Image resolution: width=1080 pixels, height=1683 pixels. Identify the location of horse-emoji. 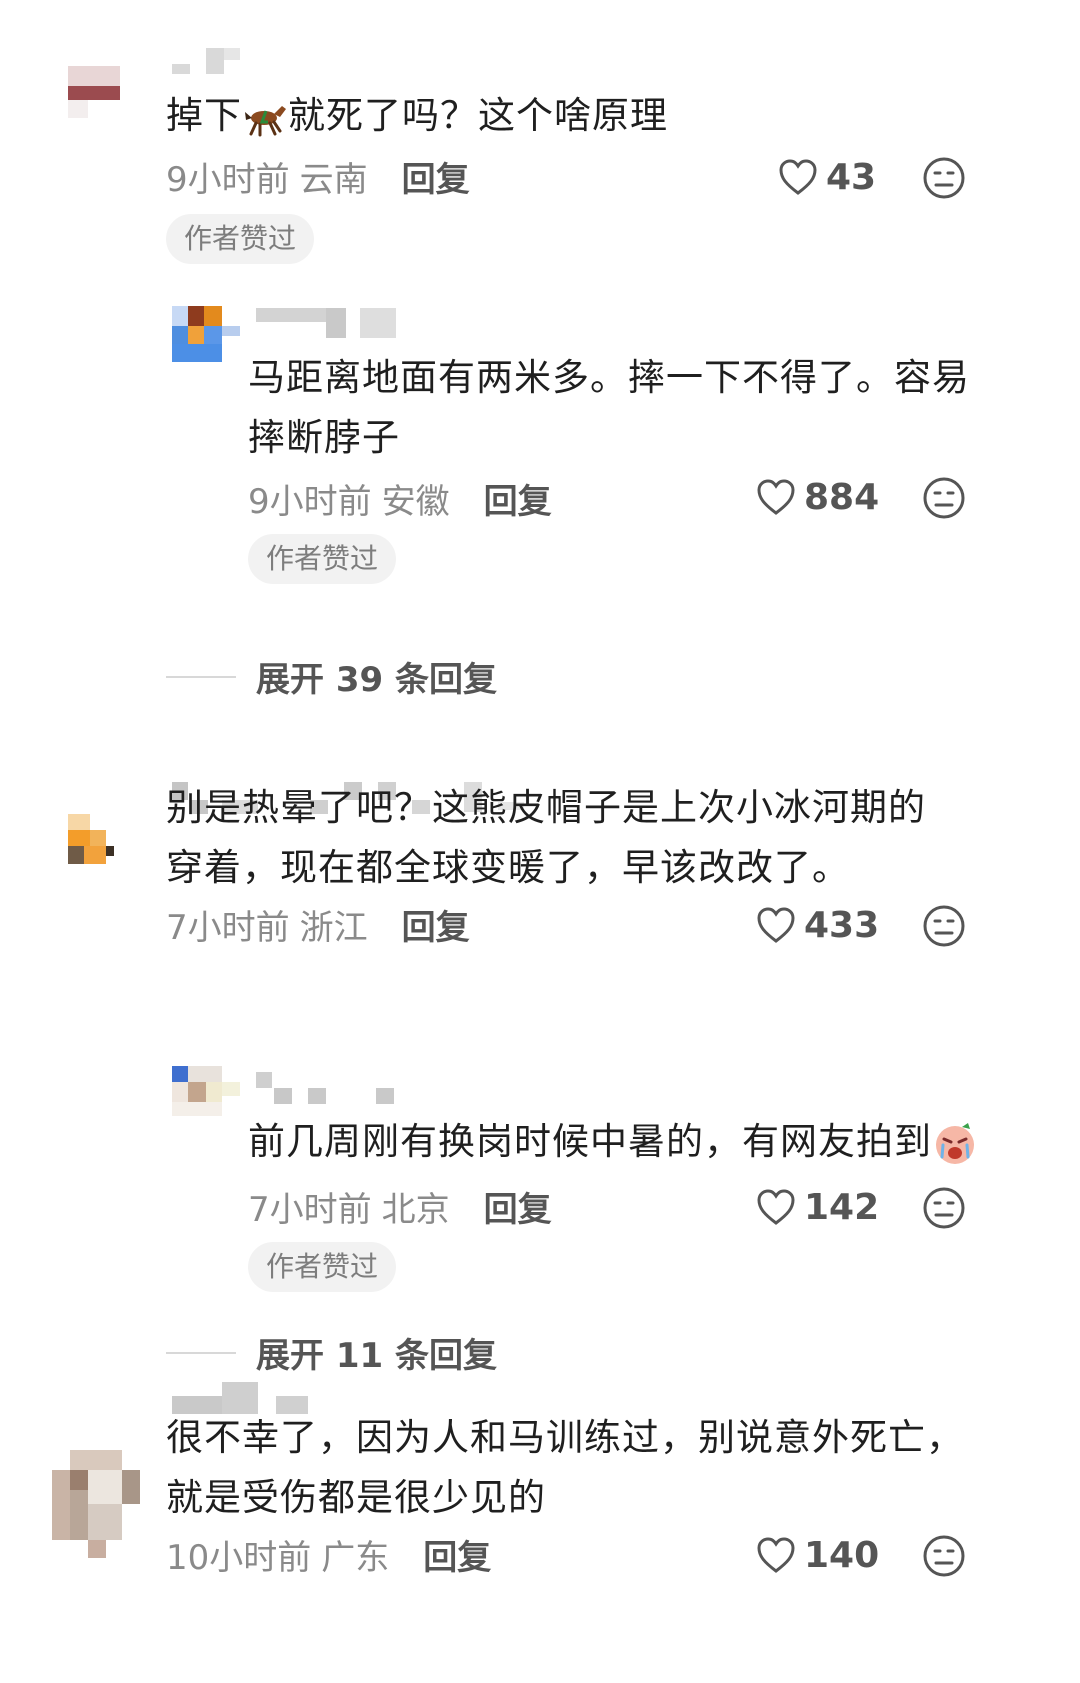
(265, 120).